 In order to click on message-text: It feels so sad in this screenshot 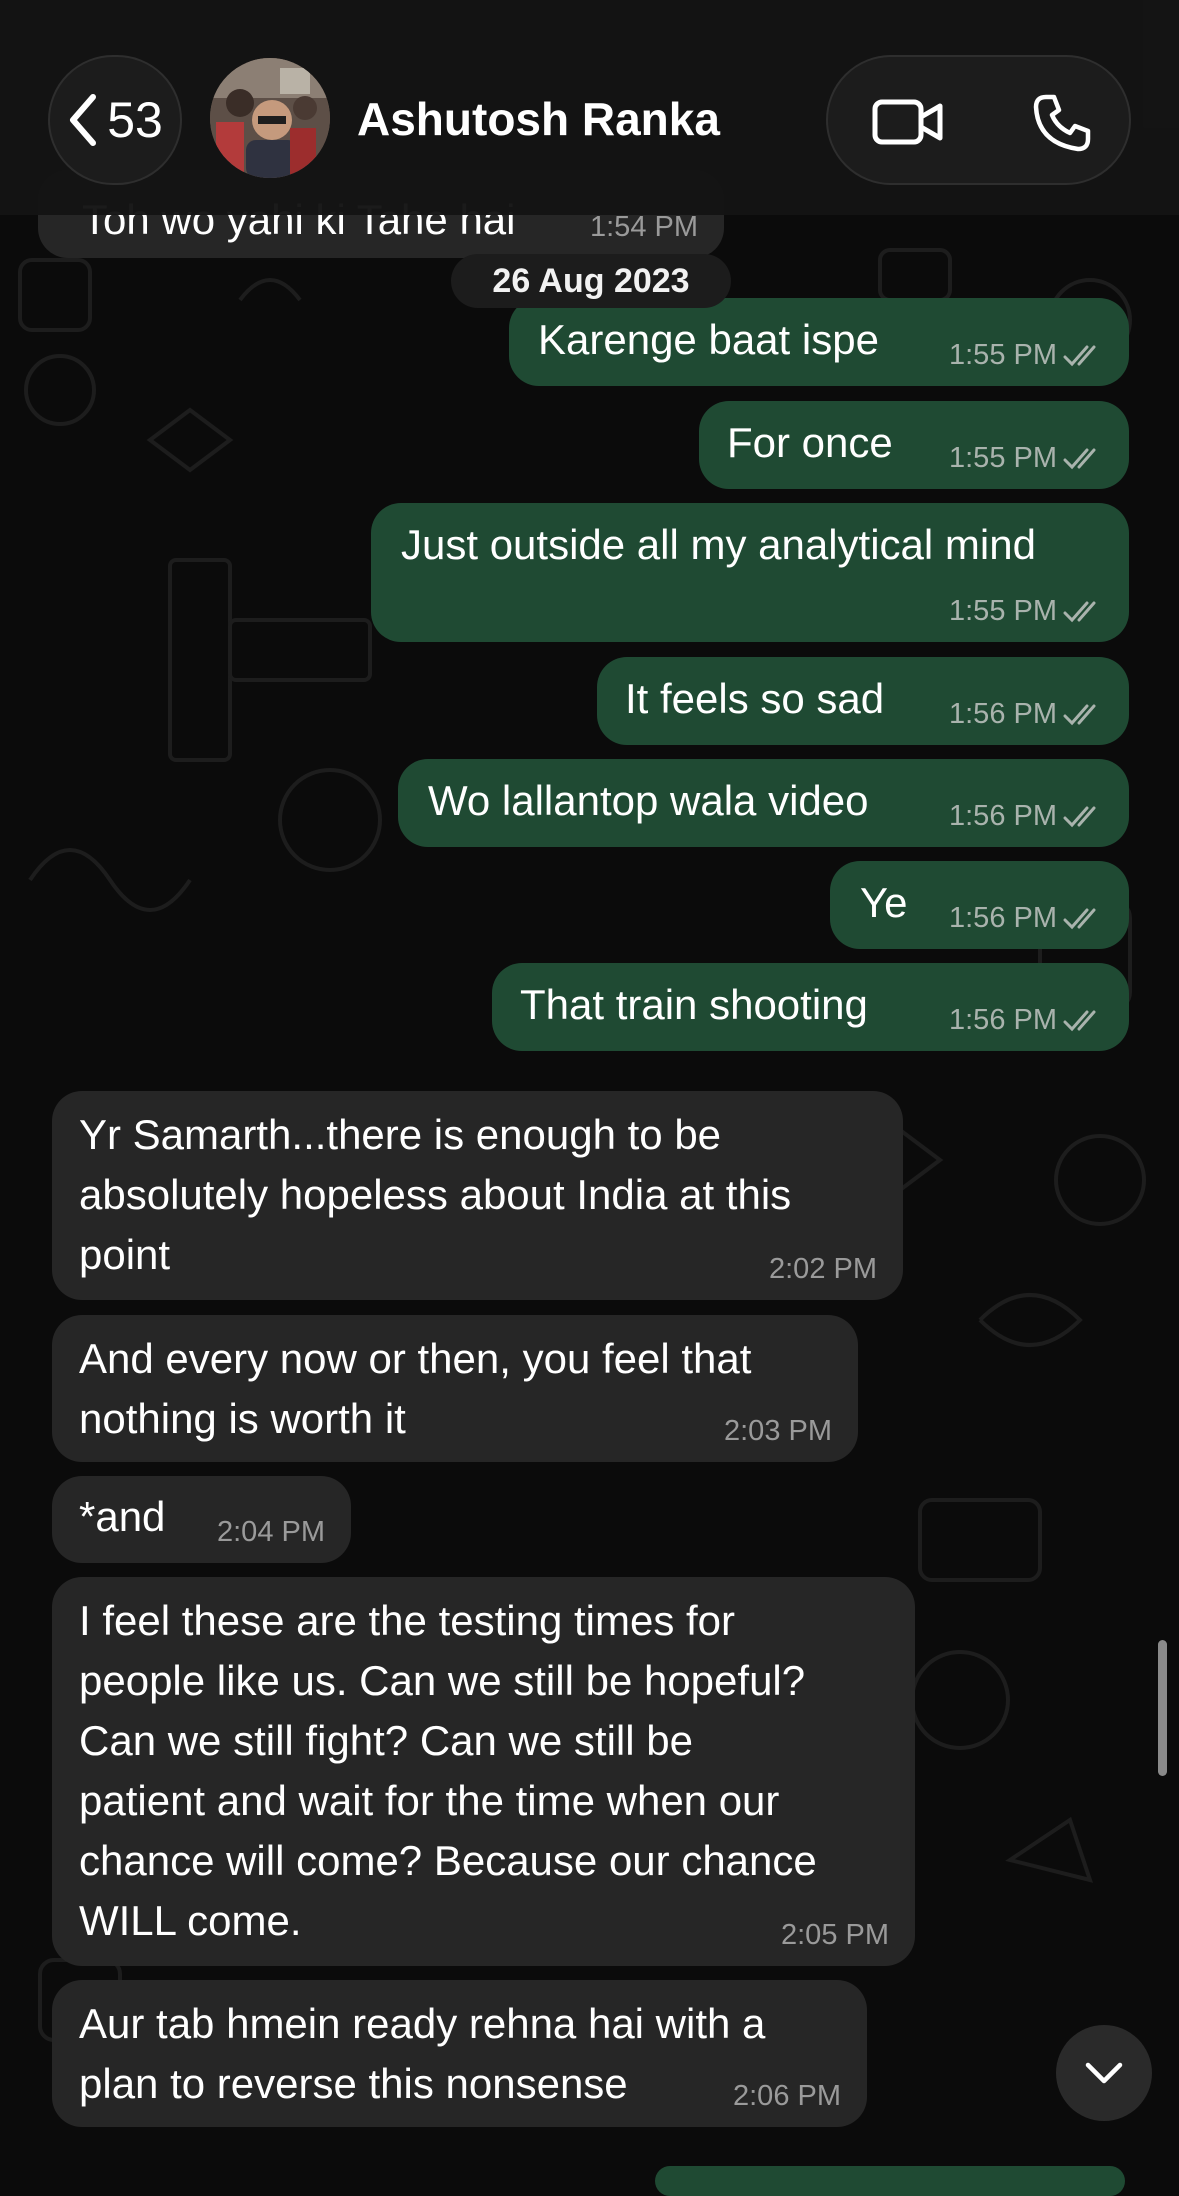, I will do `click(755, 698)`.